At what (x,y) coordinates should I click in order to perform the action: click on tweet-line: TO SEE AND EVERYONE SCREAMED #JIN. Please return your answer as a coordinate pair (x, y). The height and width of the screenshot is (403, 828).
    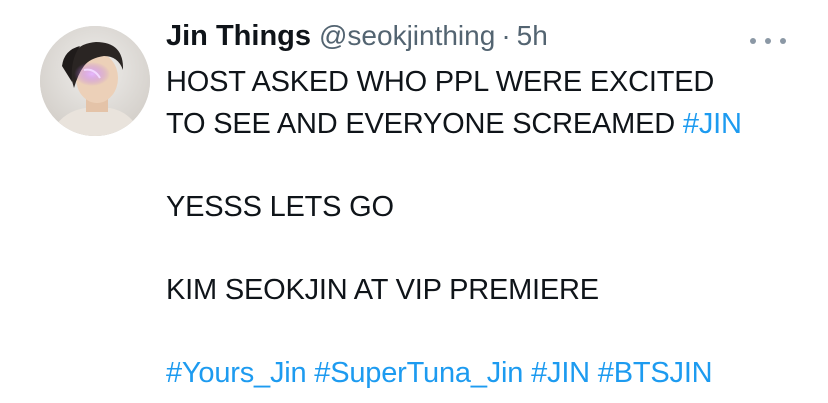
    Looking at the image, I should click on (486, 125).